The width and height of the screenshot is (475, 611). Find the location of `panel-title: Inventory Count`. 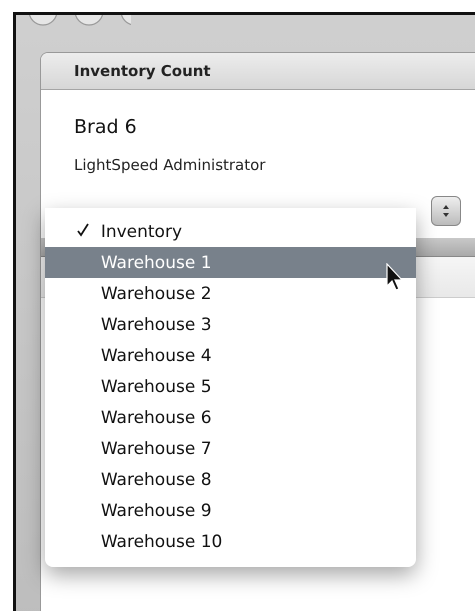

panel-title: Inventory Count is located at coordinates (258, 71).